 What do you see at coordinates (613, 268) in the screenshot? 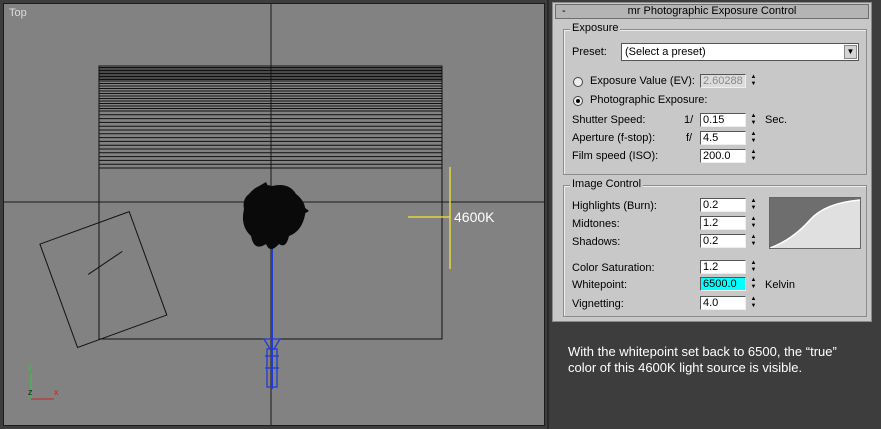
I see `saturation-label: Color Saturation:` at bounding box center [613, 268].